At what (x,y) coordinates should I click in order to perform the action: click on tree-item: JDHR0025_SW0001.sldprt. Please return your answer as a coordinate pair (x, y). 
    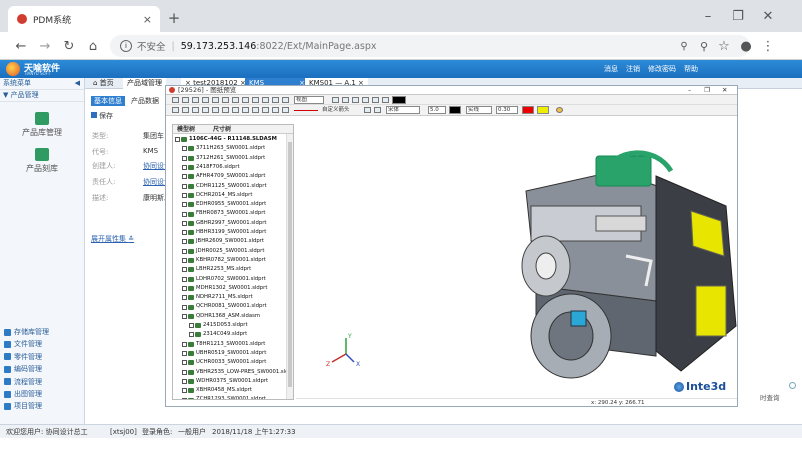
    Looking at the image, I should click on (223, 251).